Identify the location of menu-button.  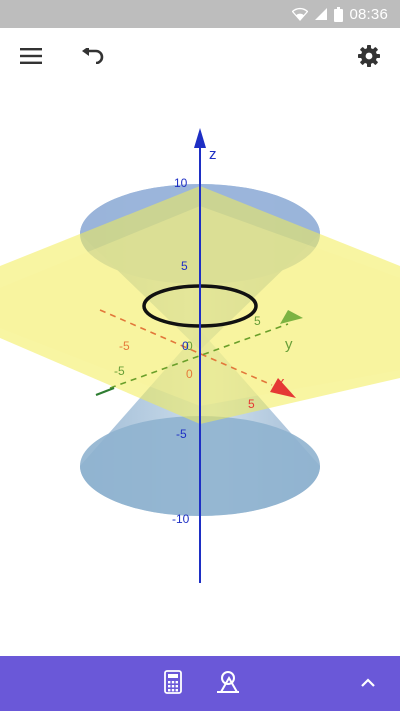
(31, 58).